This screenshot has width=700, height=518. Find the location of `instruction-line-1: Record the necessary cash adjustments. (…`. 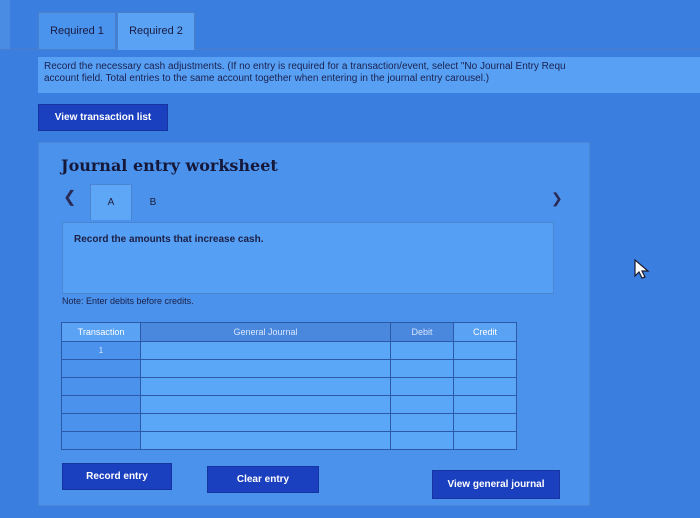

instruction-line-1: Record the necessary cash adjustments. (… is located at coordinates (305, 66).